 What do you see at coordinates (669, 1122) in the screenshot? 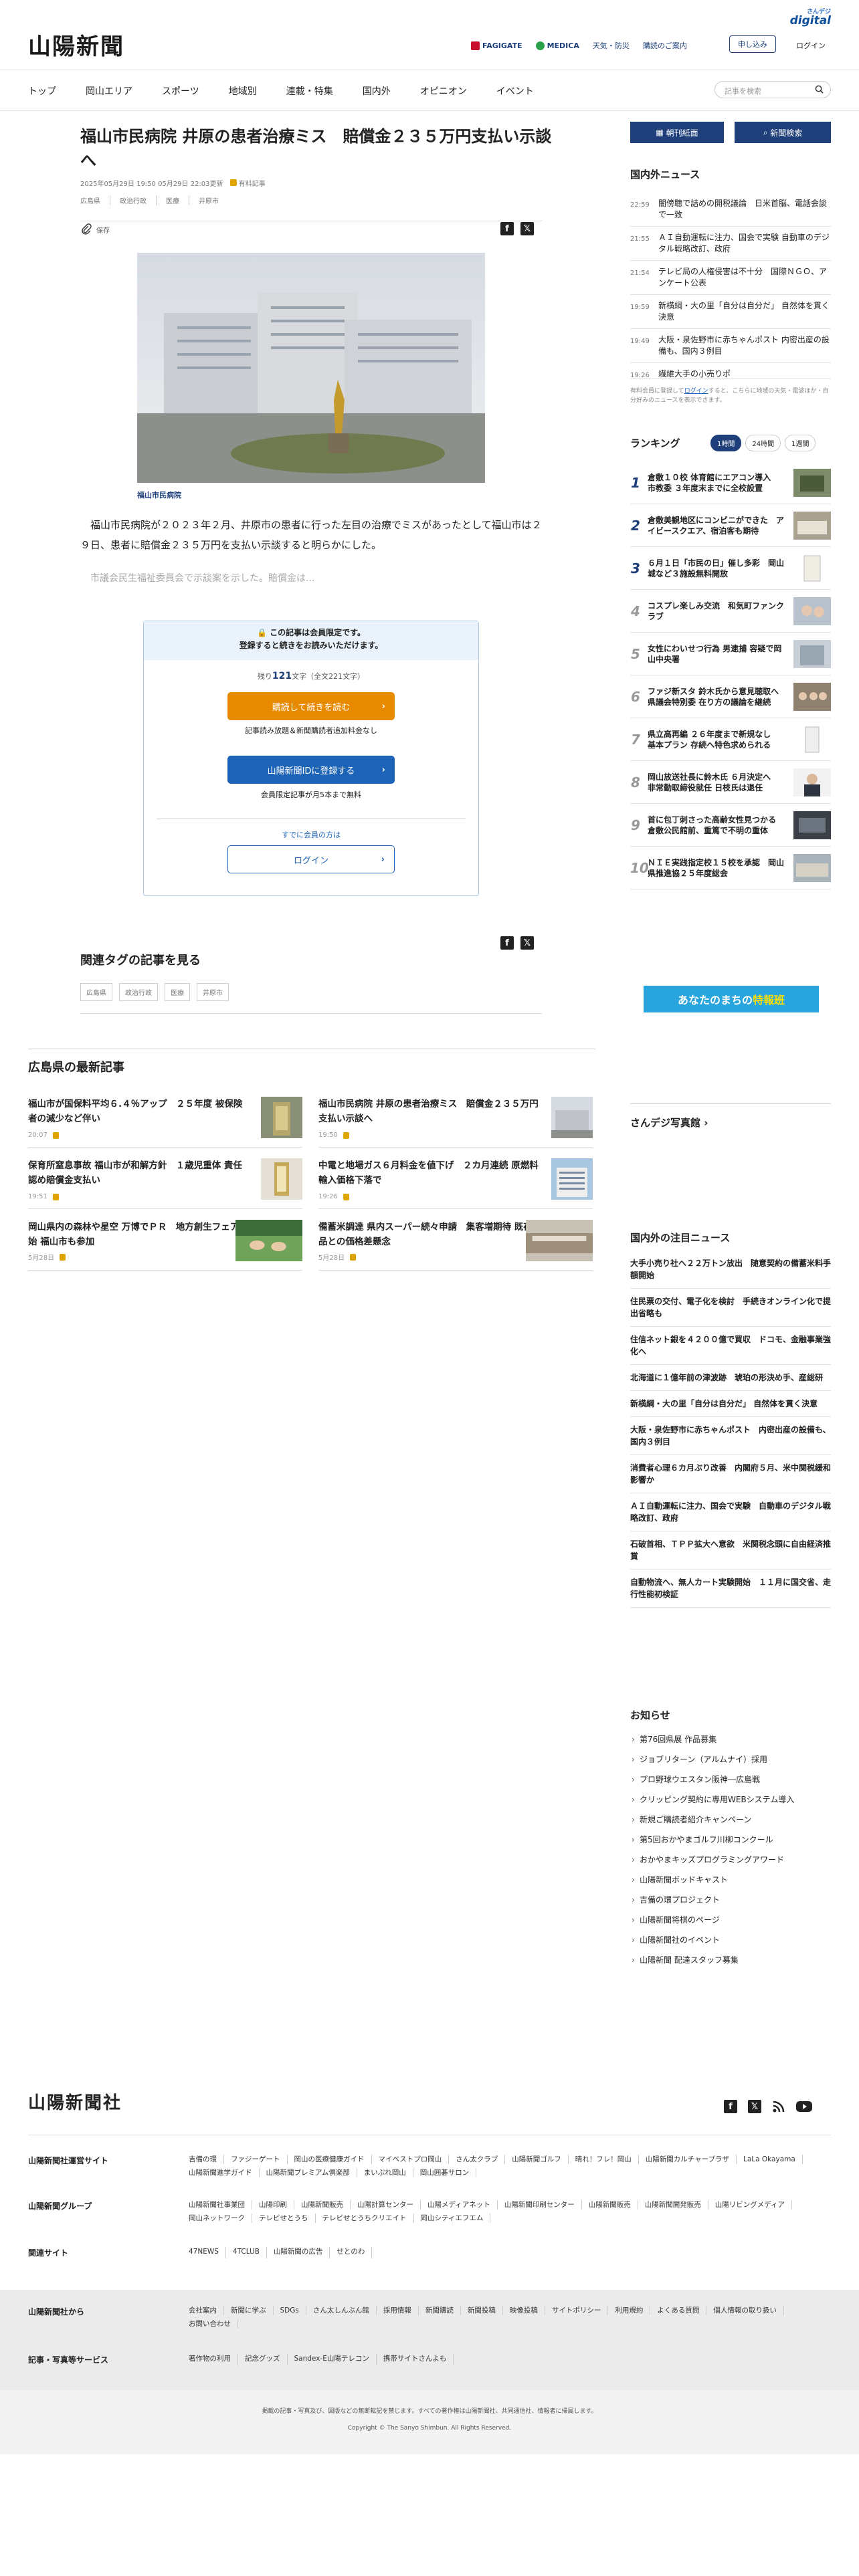
I see `photo-gallery-heading: さんデジ写真館 ›` at bounding box center [669, 1122].